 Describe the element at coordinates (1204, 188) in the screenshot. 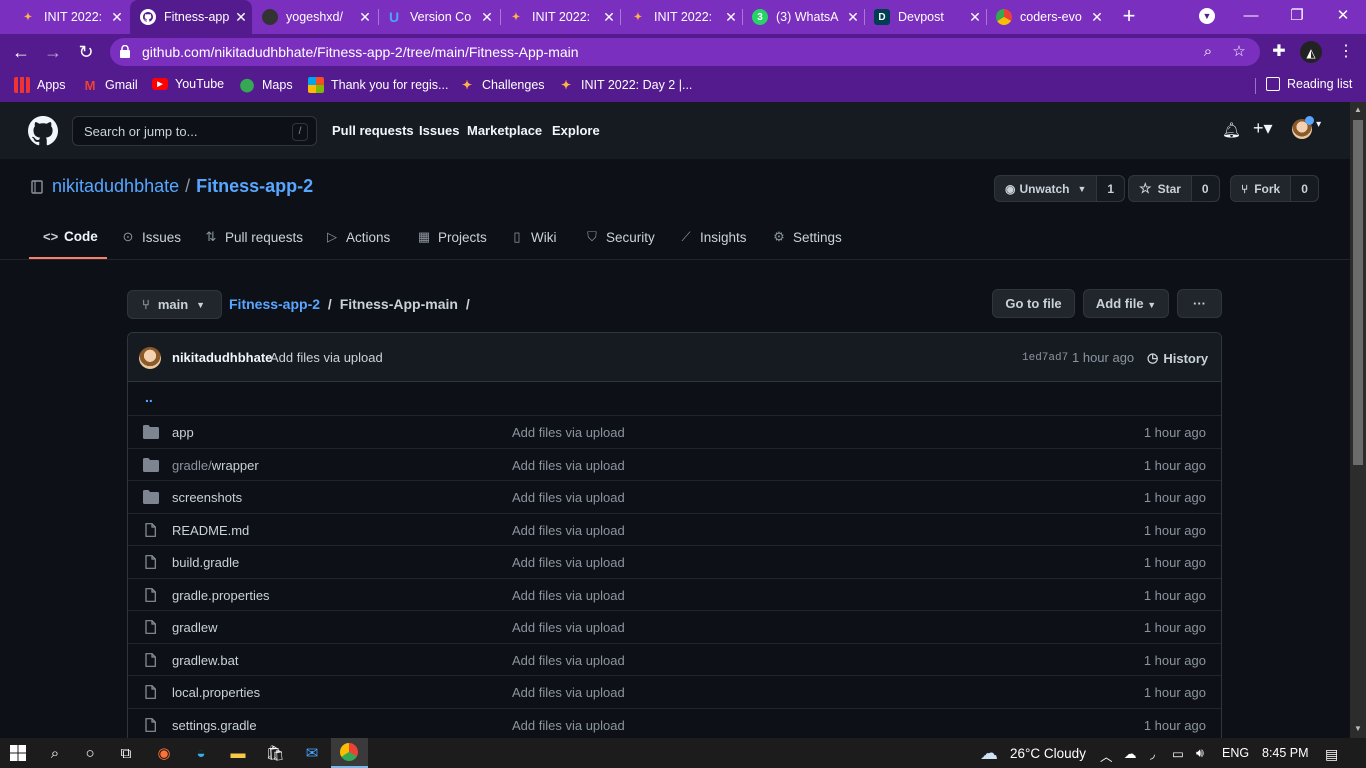

I see `stars-count: 0` at that location.